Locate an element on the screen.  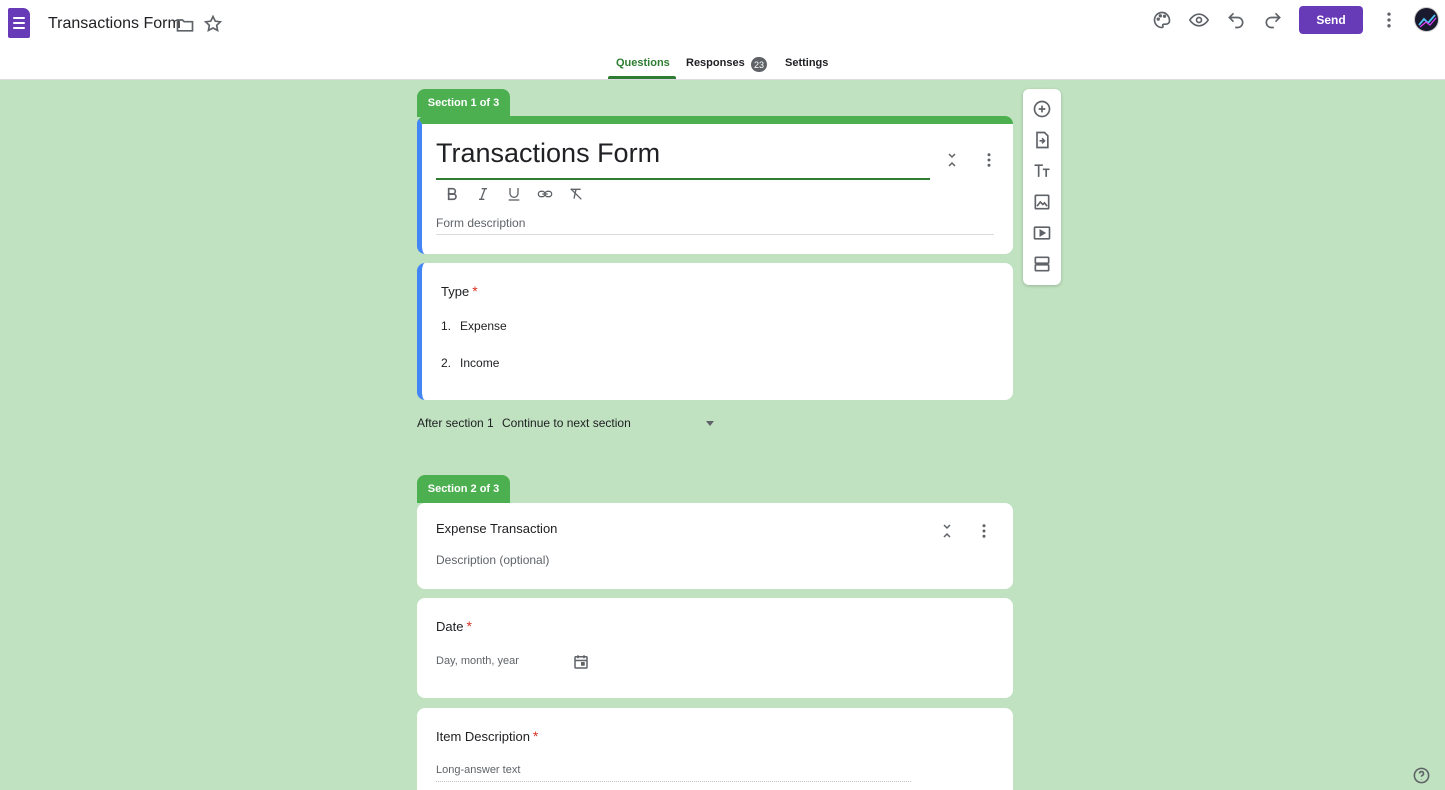
tab-questions: Questions is located at coordinates (643, 63).